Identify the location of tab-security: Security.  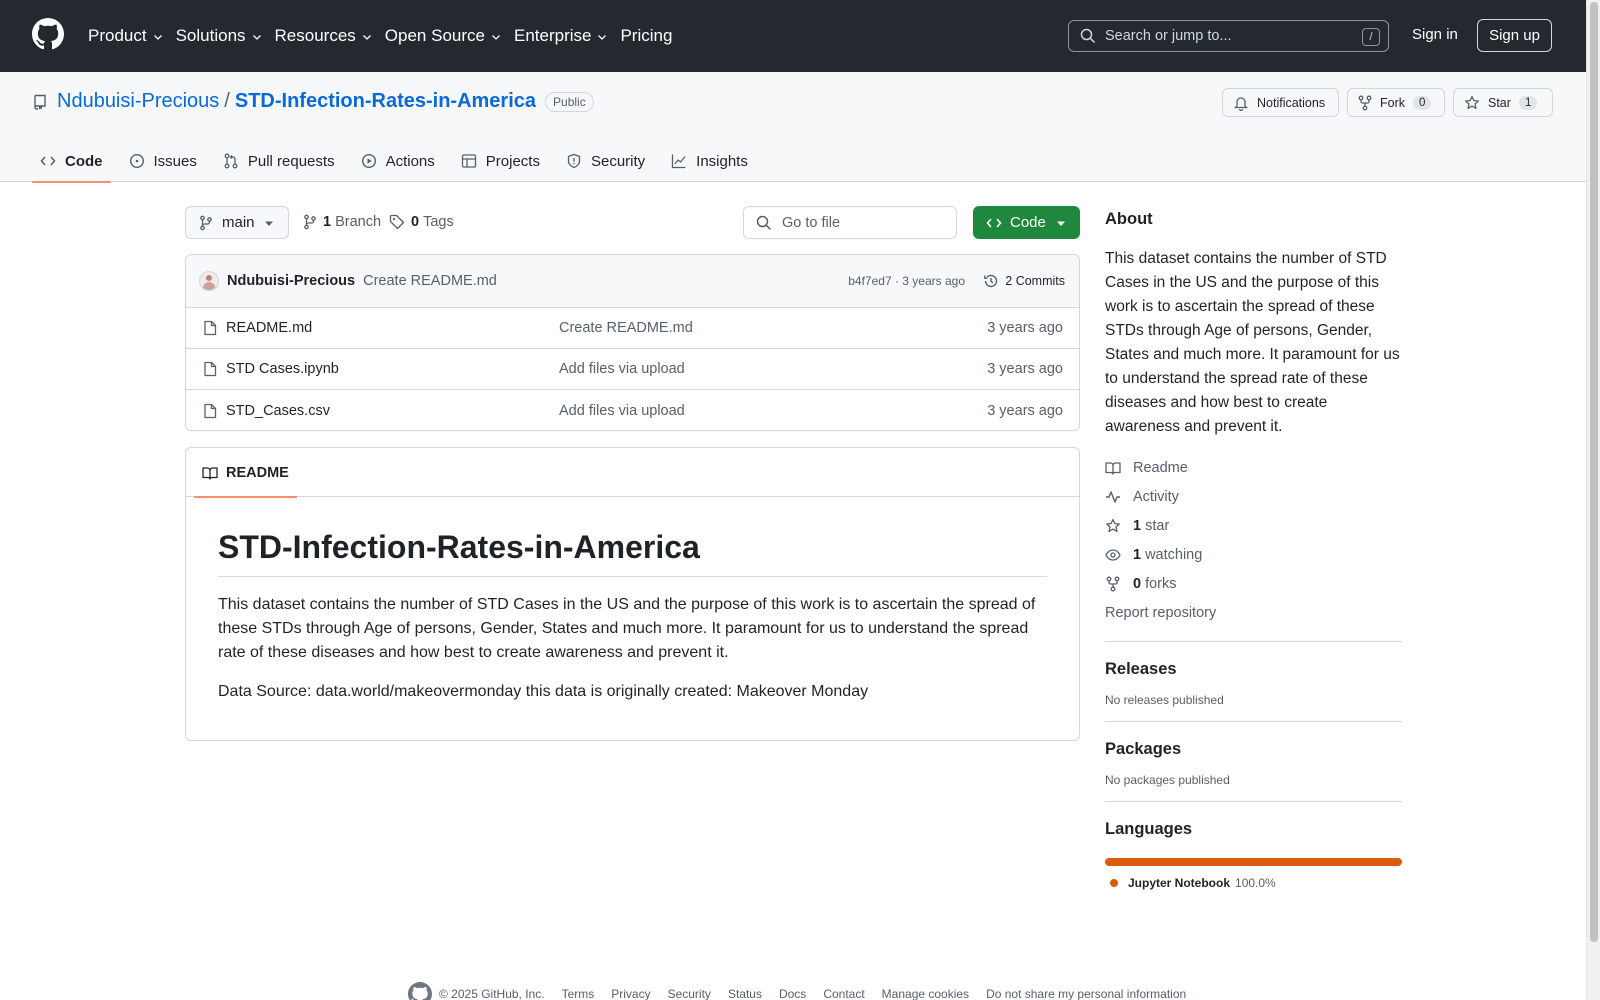
(605, 161).